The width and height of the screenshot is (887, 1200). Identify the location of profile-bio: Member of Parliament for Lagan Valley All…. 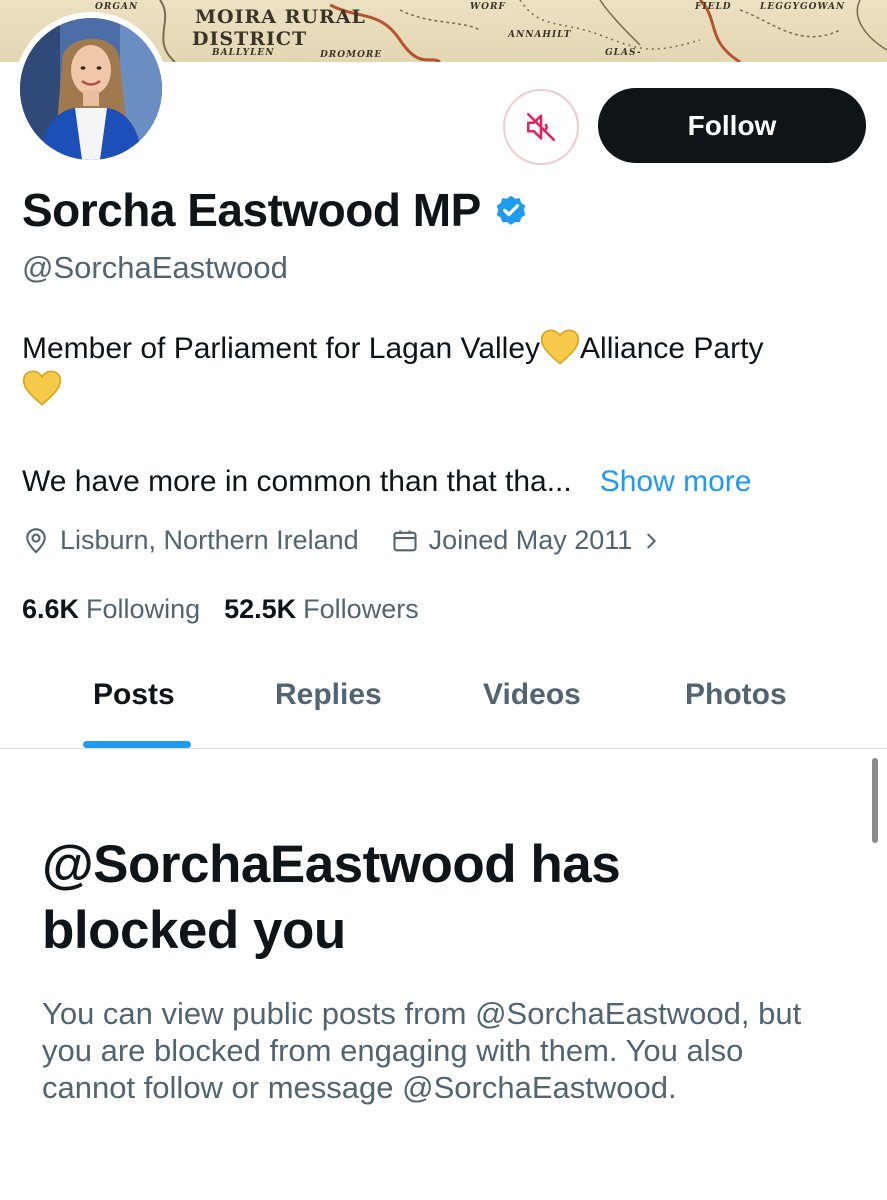
(447, 369).